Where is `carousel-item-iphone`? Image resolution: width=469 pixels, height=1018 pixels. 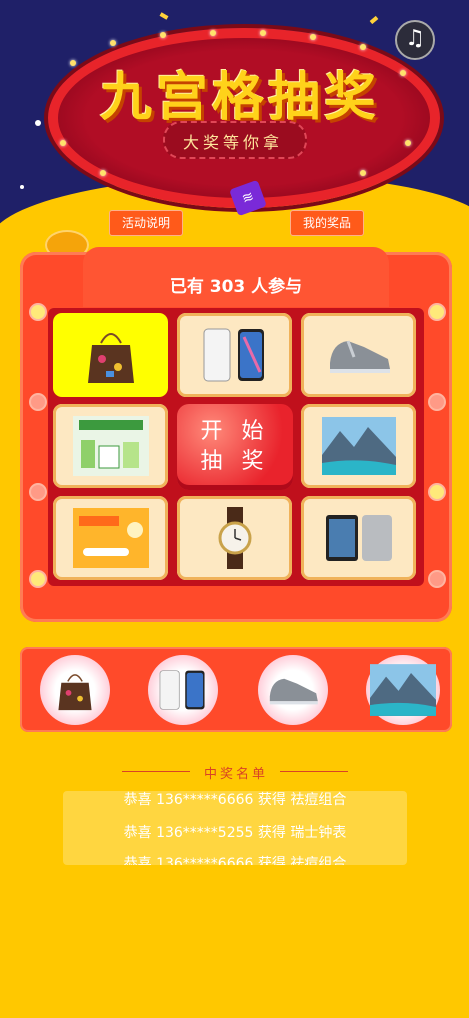 carousel-item-iphone is located at coordinates (183, 690).